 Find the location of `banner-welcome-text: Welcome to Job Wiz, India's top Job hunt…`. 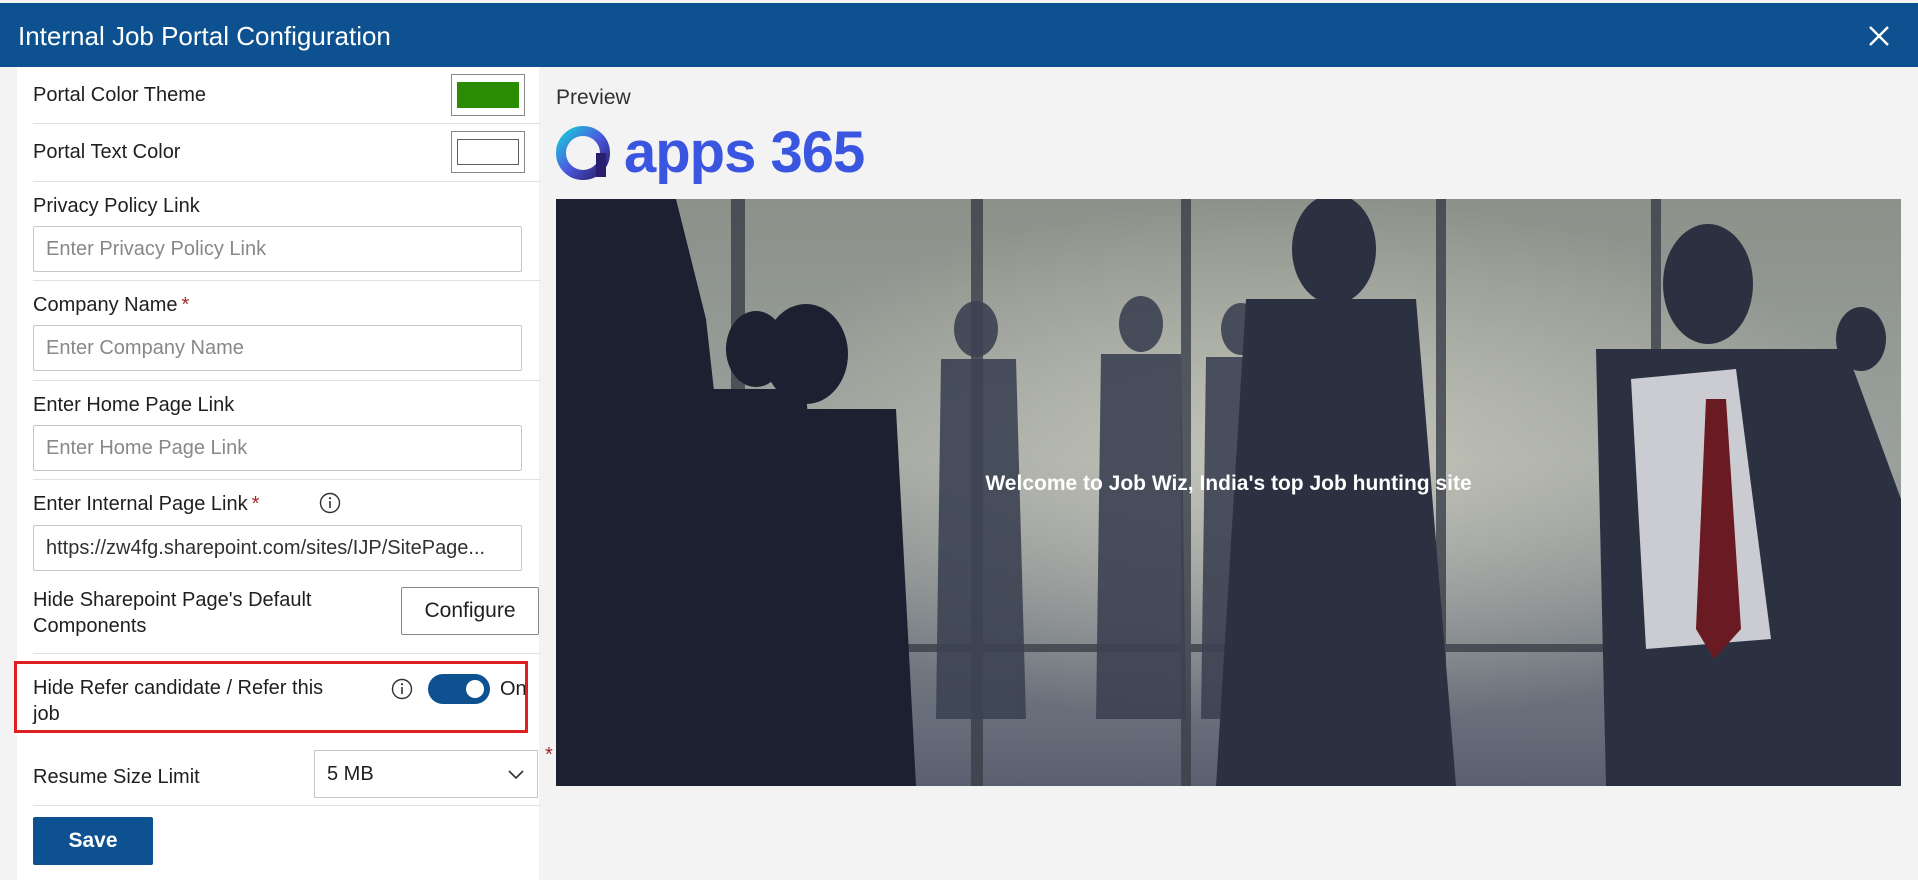

banner-welcome-text: Welcome to Job Wiz, India's top Job hunt… is located at coordinates (1228, 483).